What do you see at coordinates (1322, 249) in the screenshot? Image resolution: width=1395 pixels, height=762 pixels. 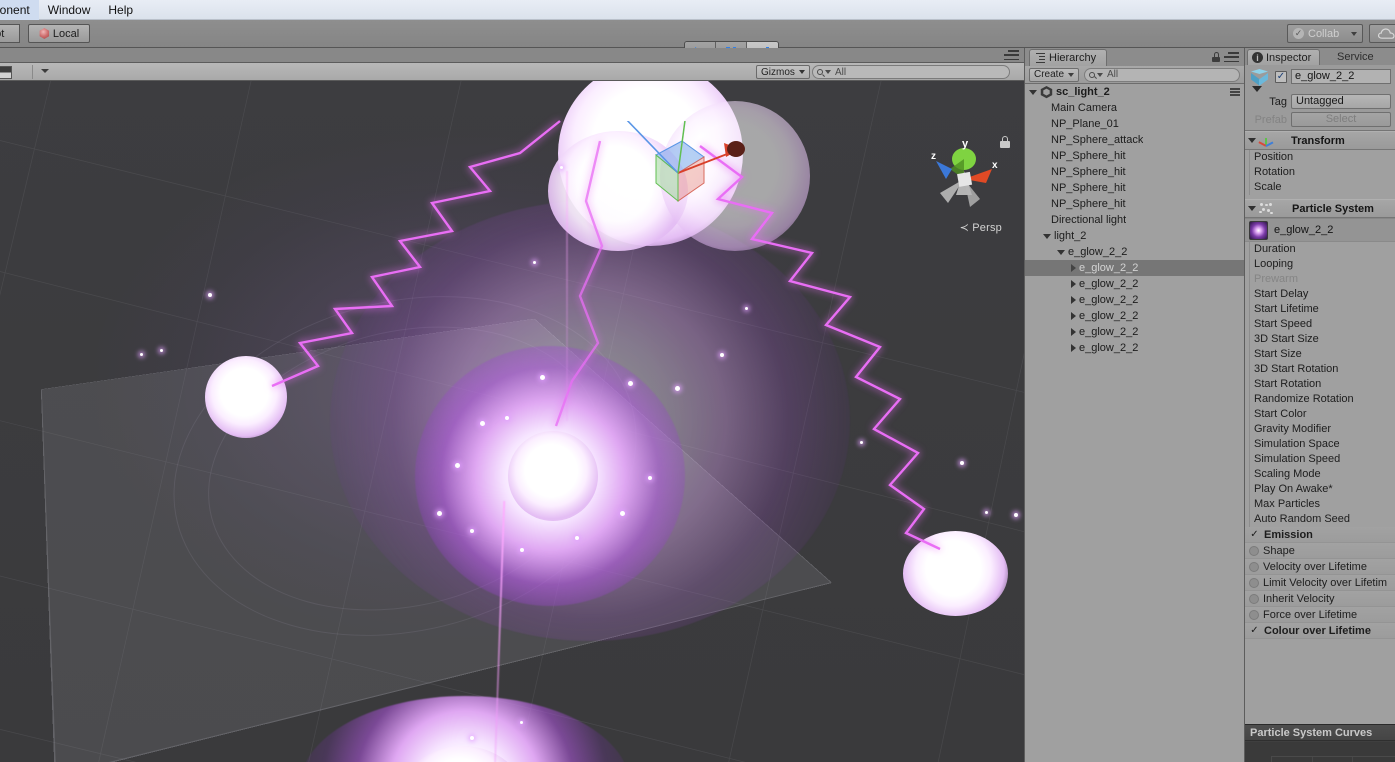 I see `ps-property-row-0: Duration` at bounding box center [1322, 249].